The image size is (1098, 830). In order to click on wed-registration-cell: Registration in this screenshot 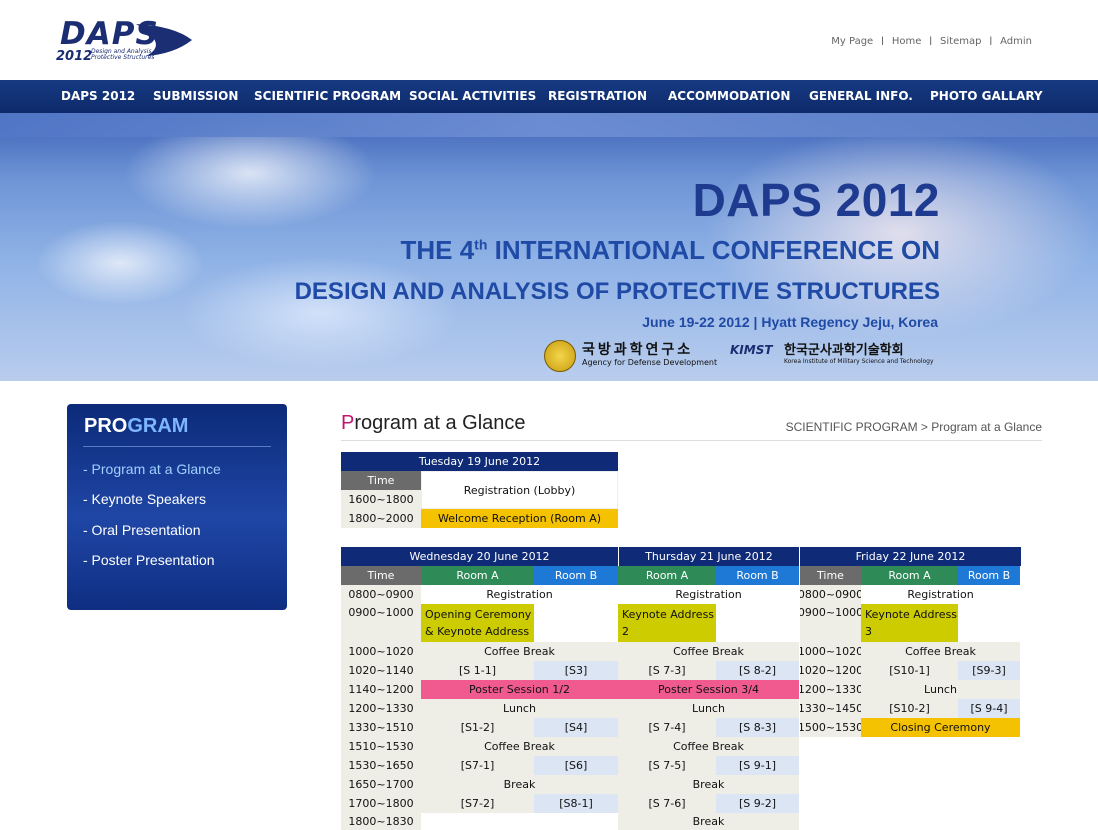, I will do `click(519, 594)`.